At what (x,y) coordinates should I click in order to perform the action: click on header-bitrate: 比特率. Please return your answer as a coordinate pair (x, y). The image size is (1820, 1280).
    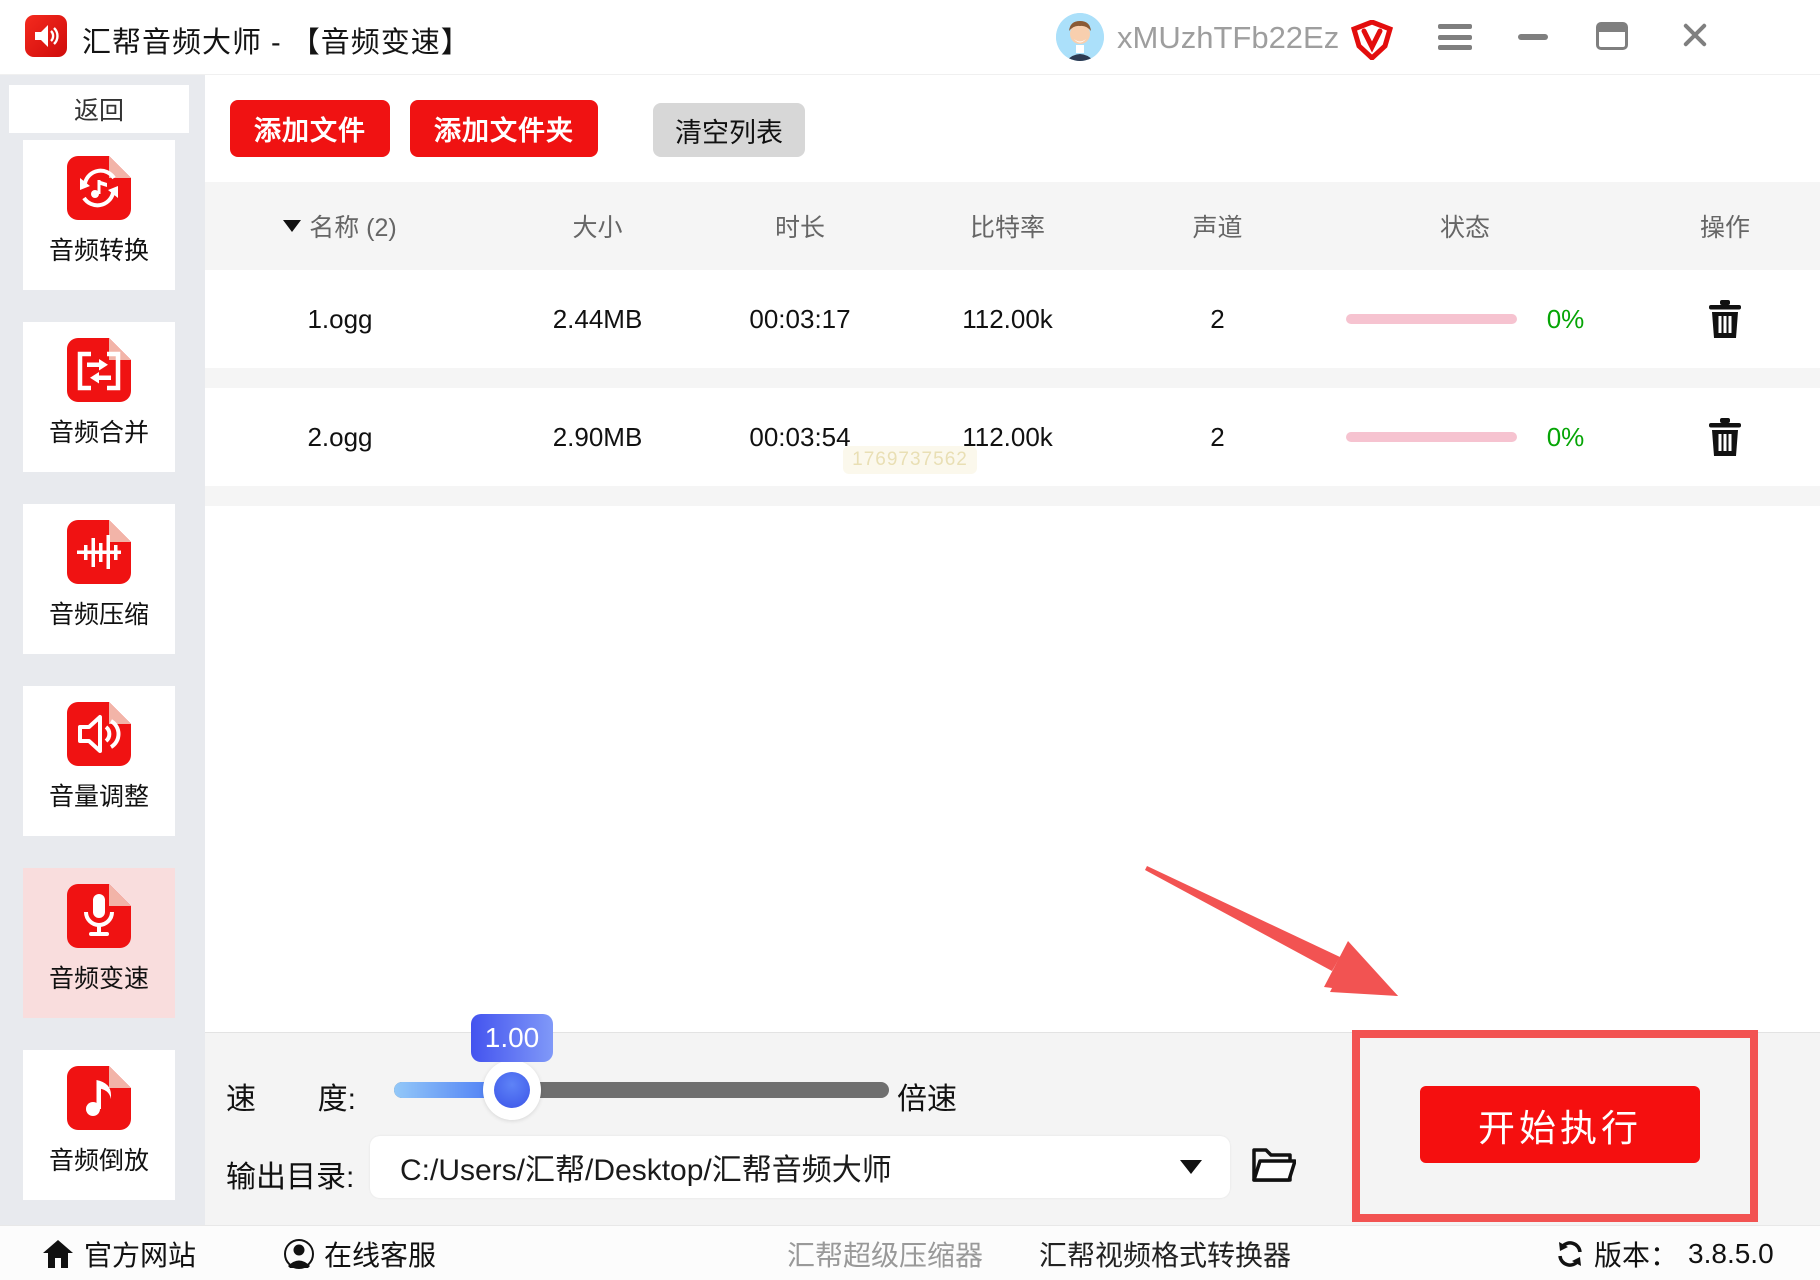
    Looking at the image, I should click on (1007, 228).